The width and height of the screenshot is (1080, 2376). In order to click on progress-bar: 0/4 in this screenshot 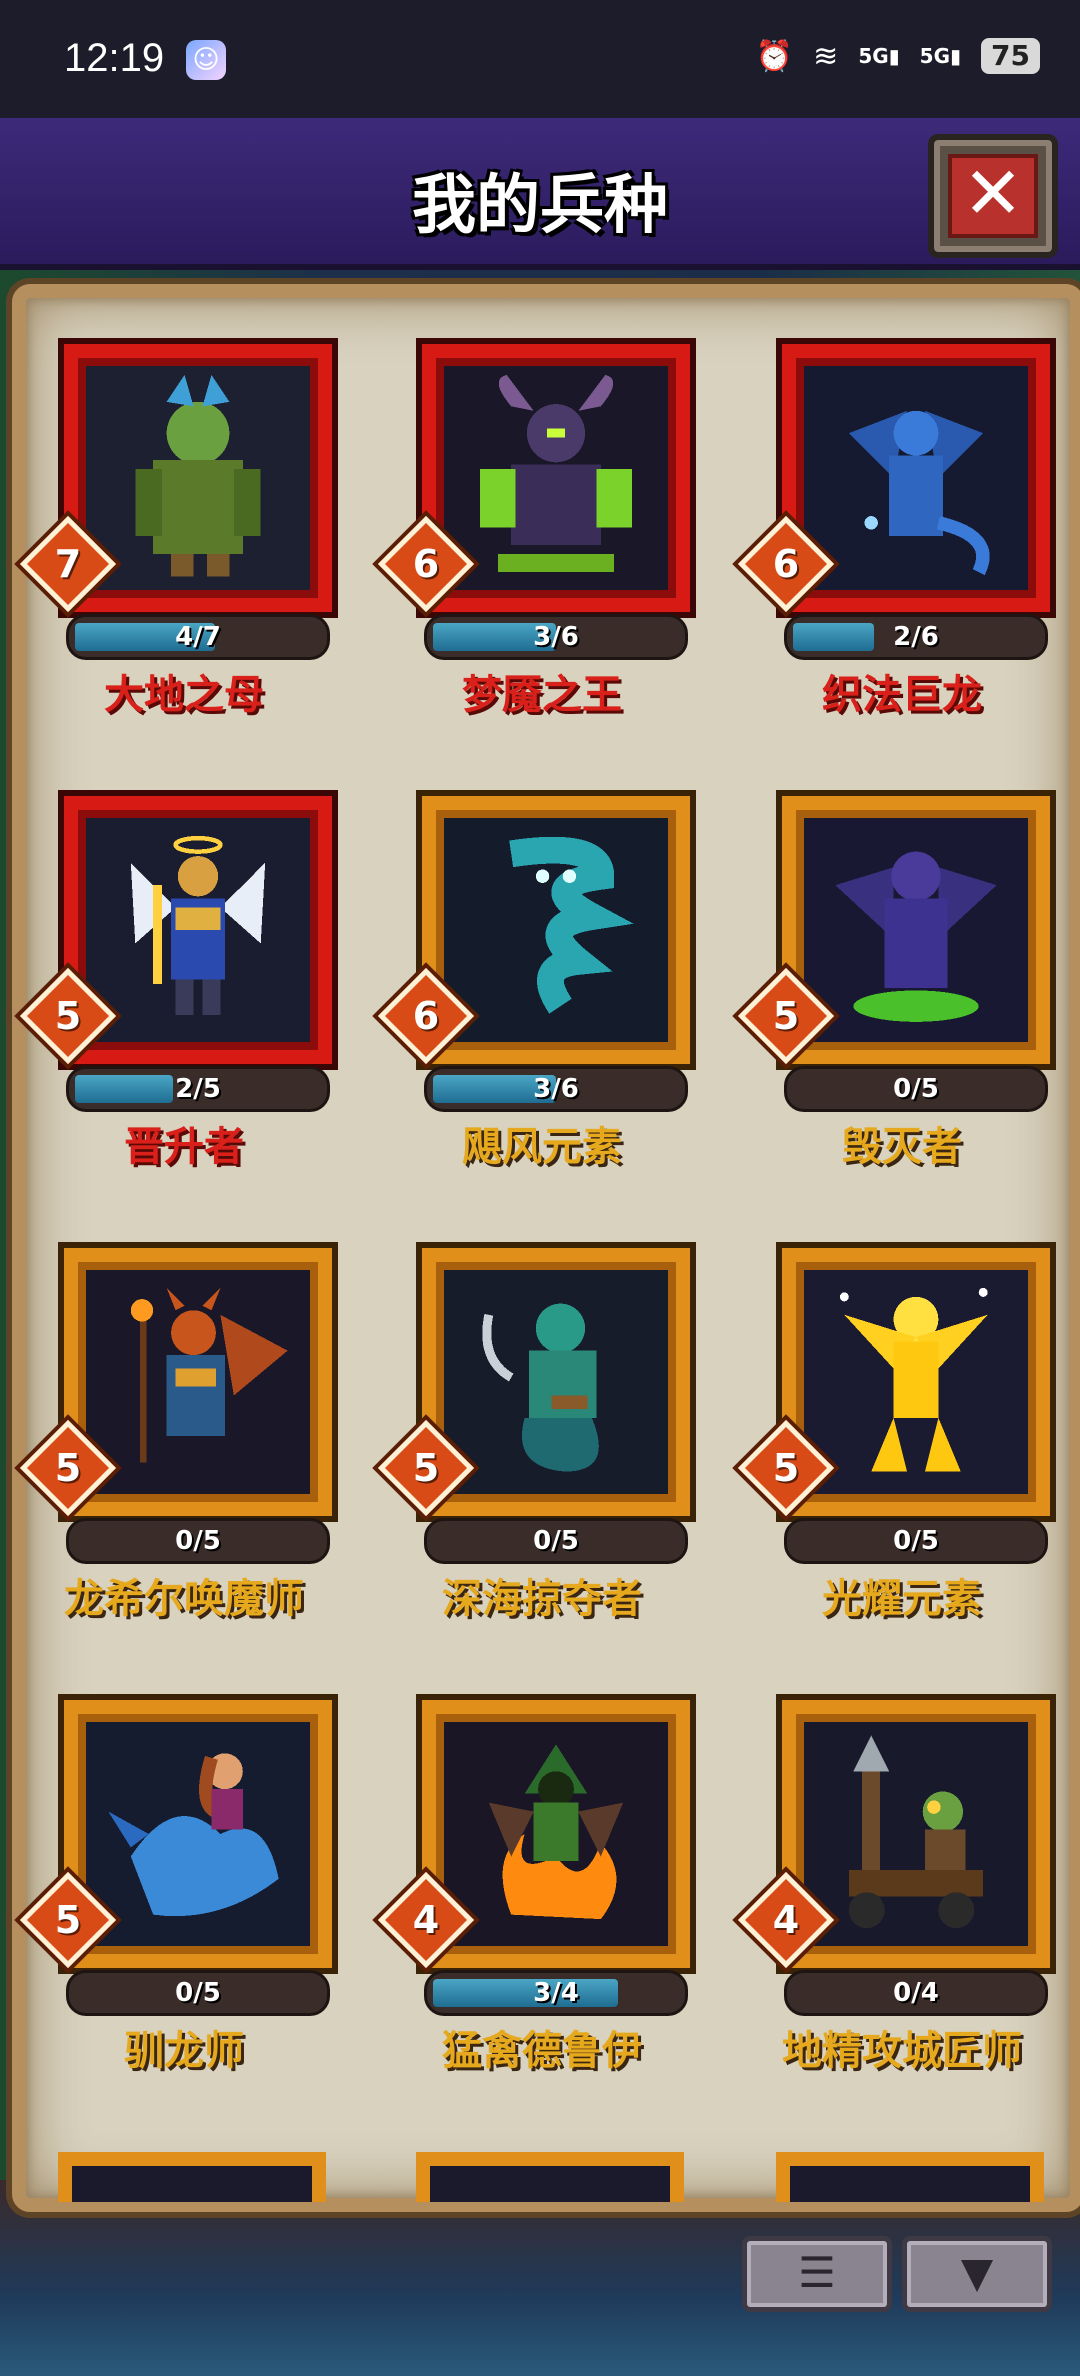, I will do `click(916, 1993)`.